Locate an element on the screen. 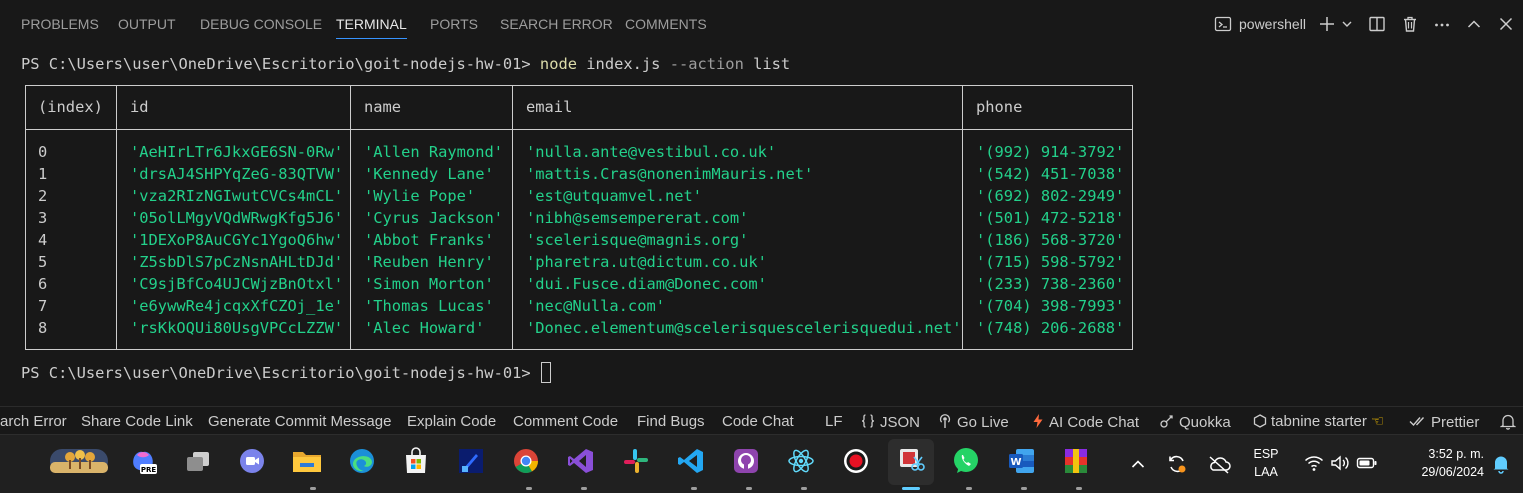 The width and height of the screenshot is (1523, 493). status-tabnine: tabnine starter ☜ is located at coordinates (1318, 422).